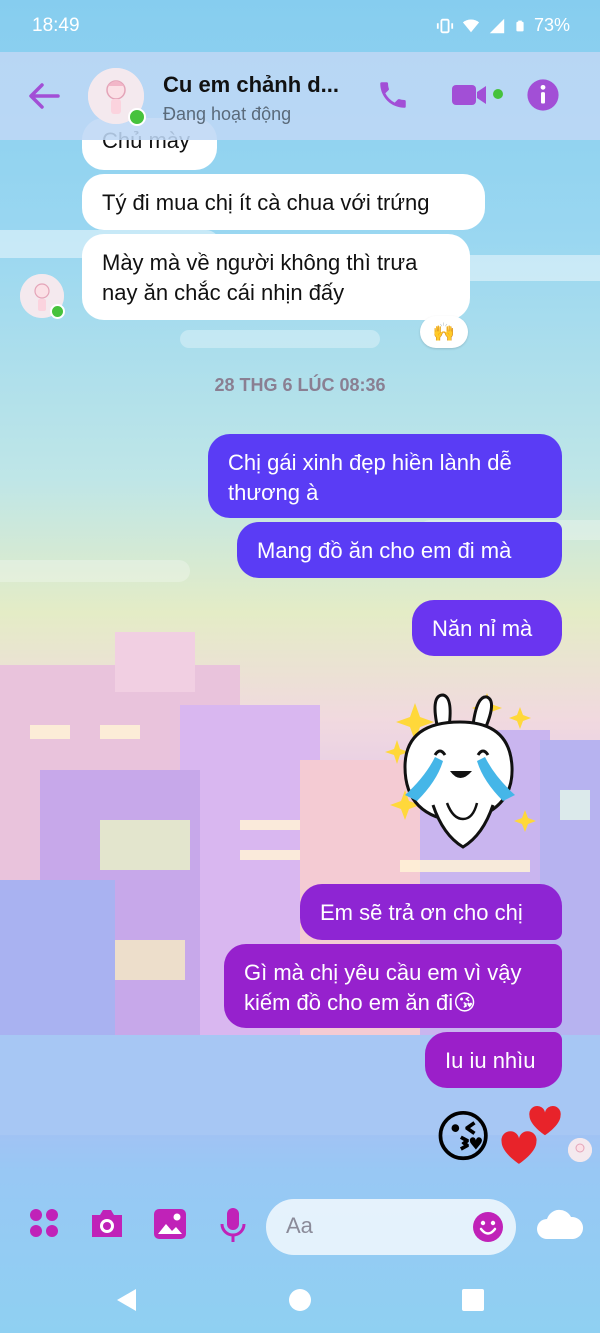 This screenshot has height=1333, width=600. What do you see at coordinates (56, 25) in the screenshot?
I see `status-time: 18:49` at bounding box center [56, 25].